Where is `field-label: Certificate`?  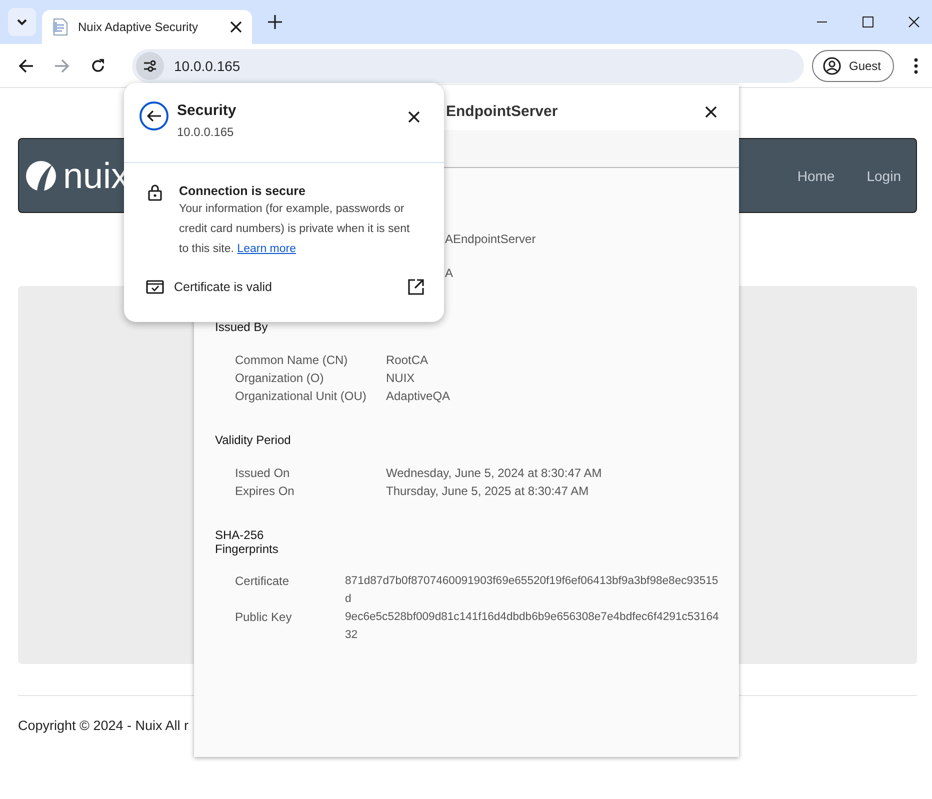 field-label: Certificate is located at coordinates (262, 581).